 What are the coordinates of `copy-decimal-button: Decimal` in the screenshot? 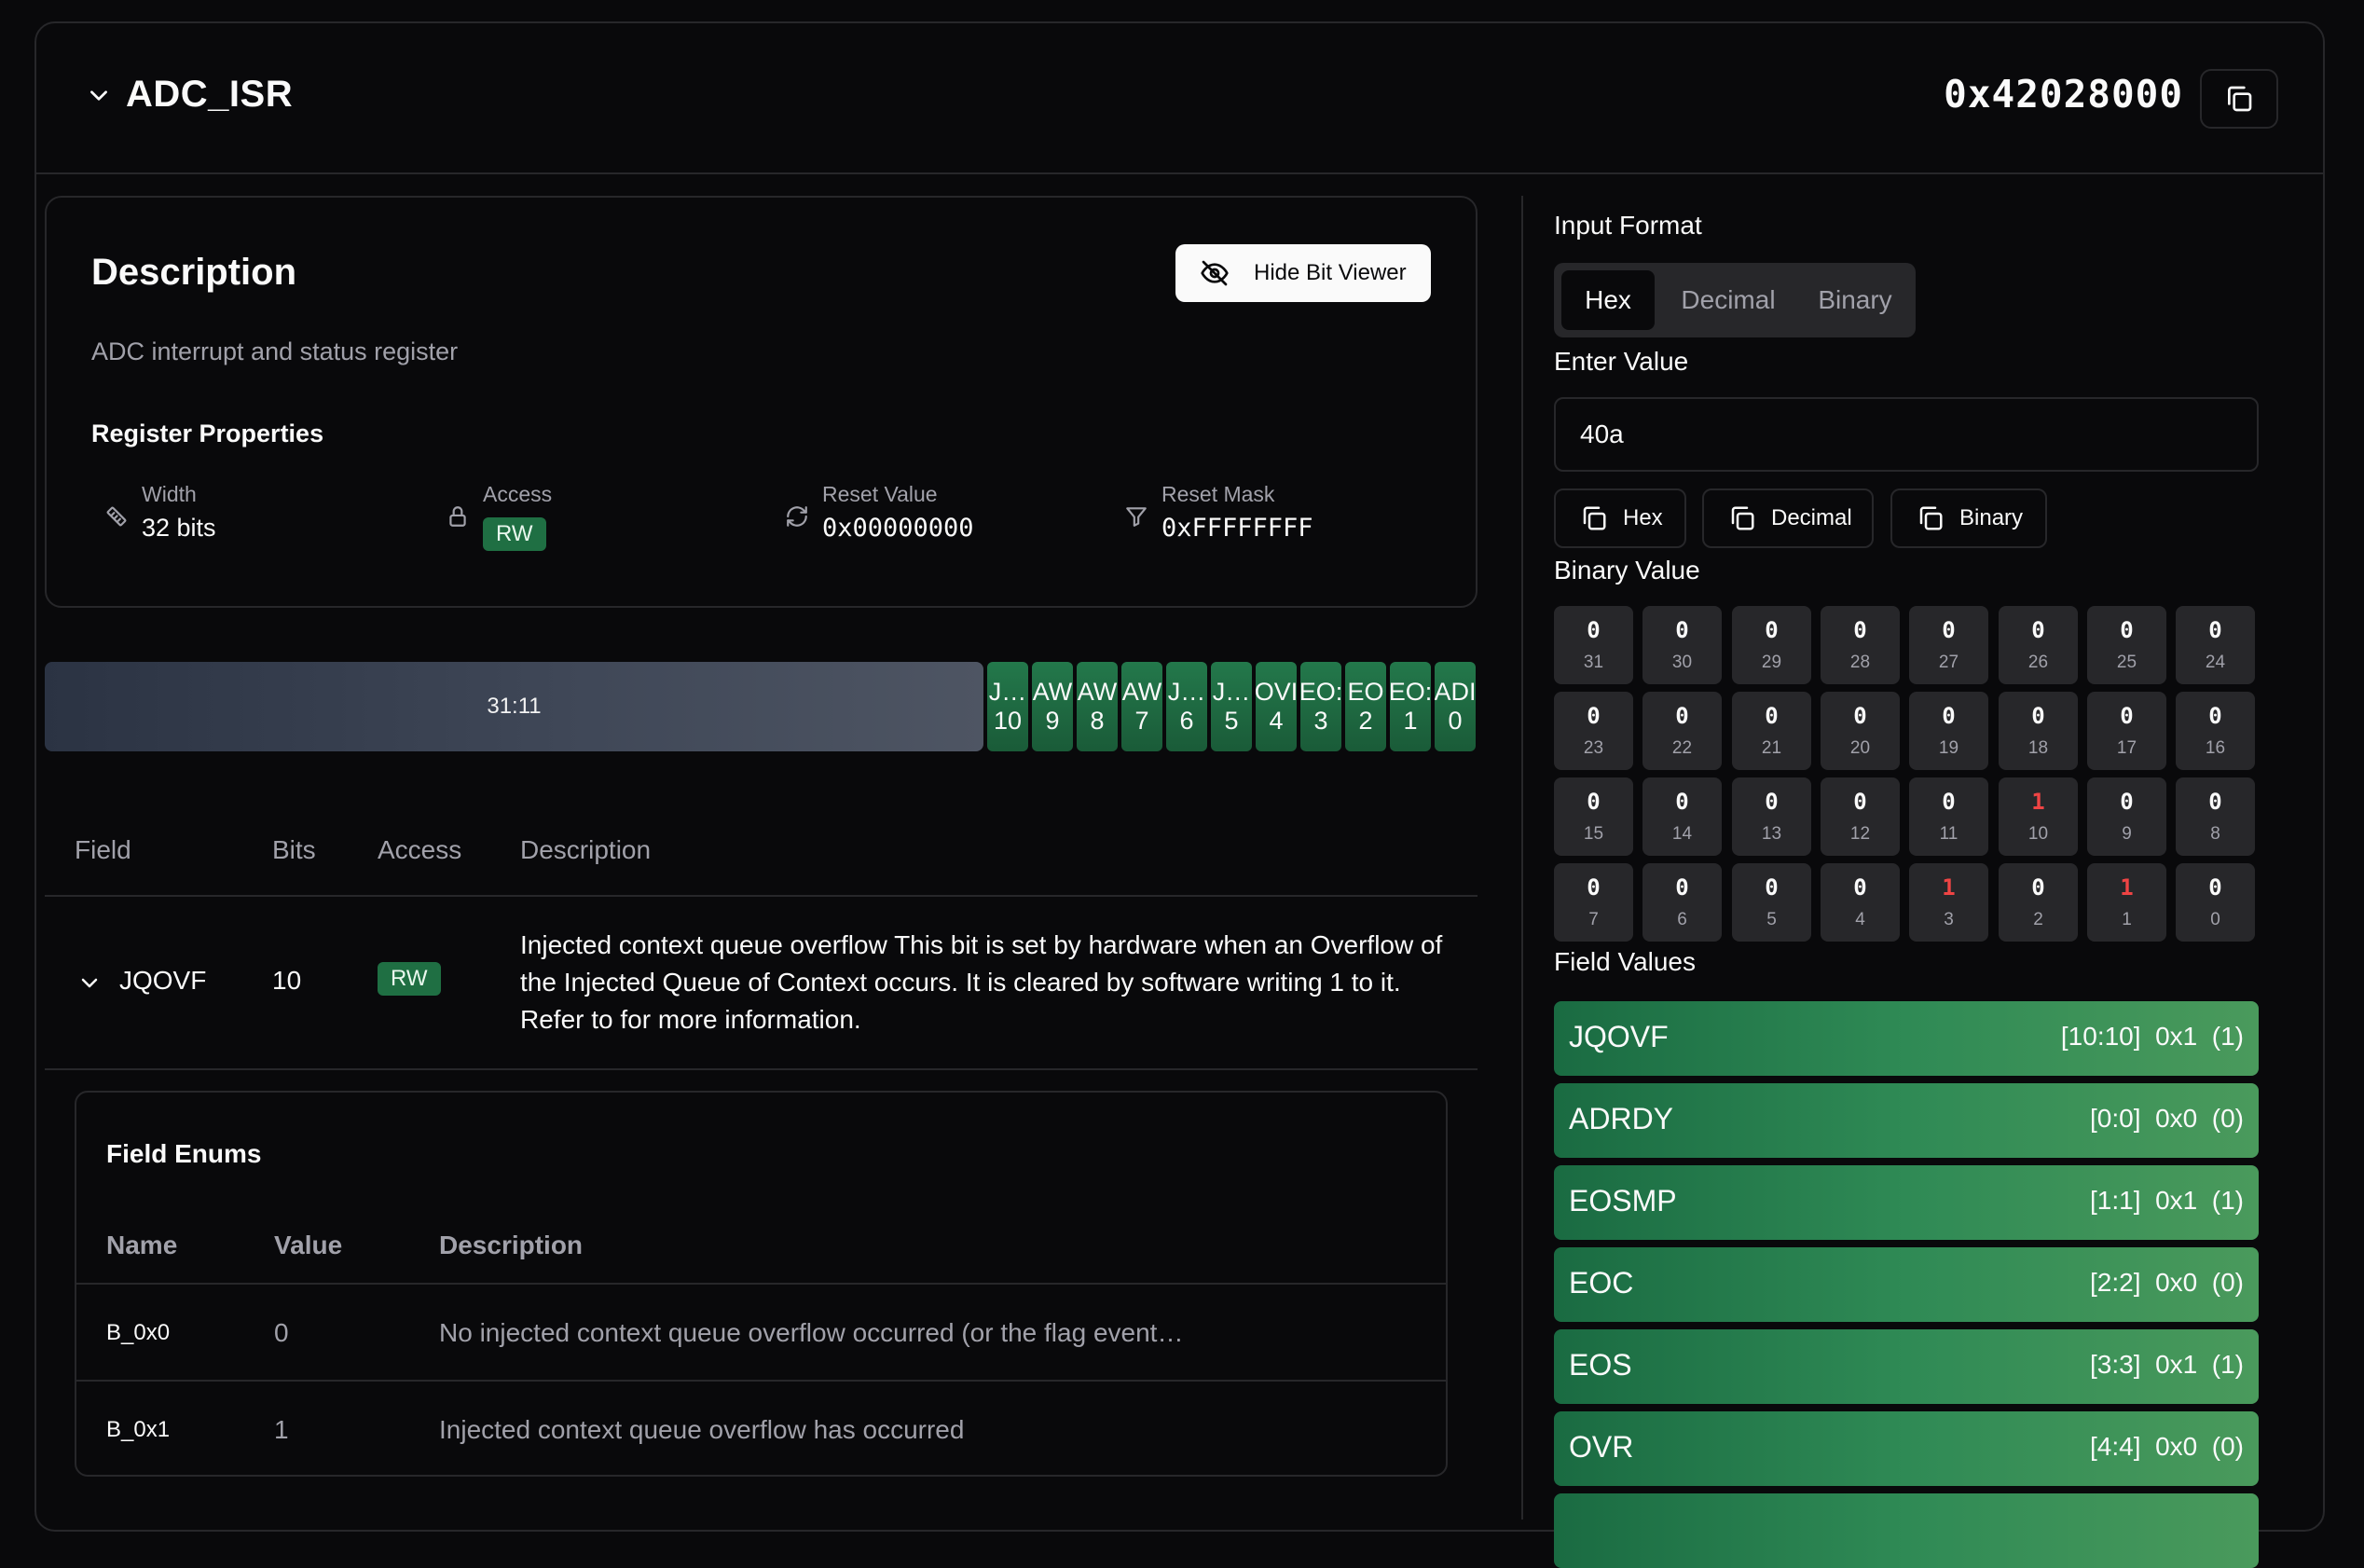 It's located at (1788, 518).